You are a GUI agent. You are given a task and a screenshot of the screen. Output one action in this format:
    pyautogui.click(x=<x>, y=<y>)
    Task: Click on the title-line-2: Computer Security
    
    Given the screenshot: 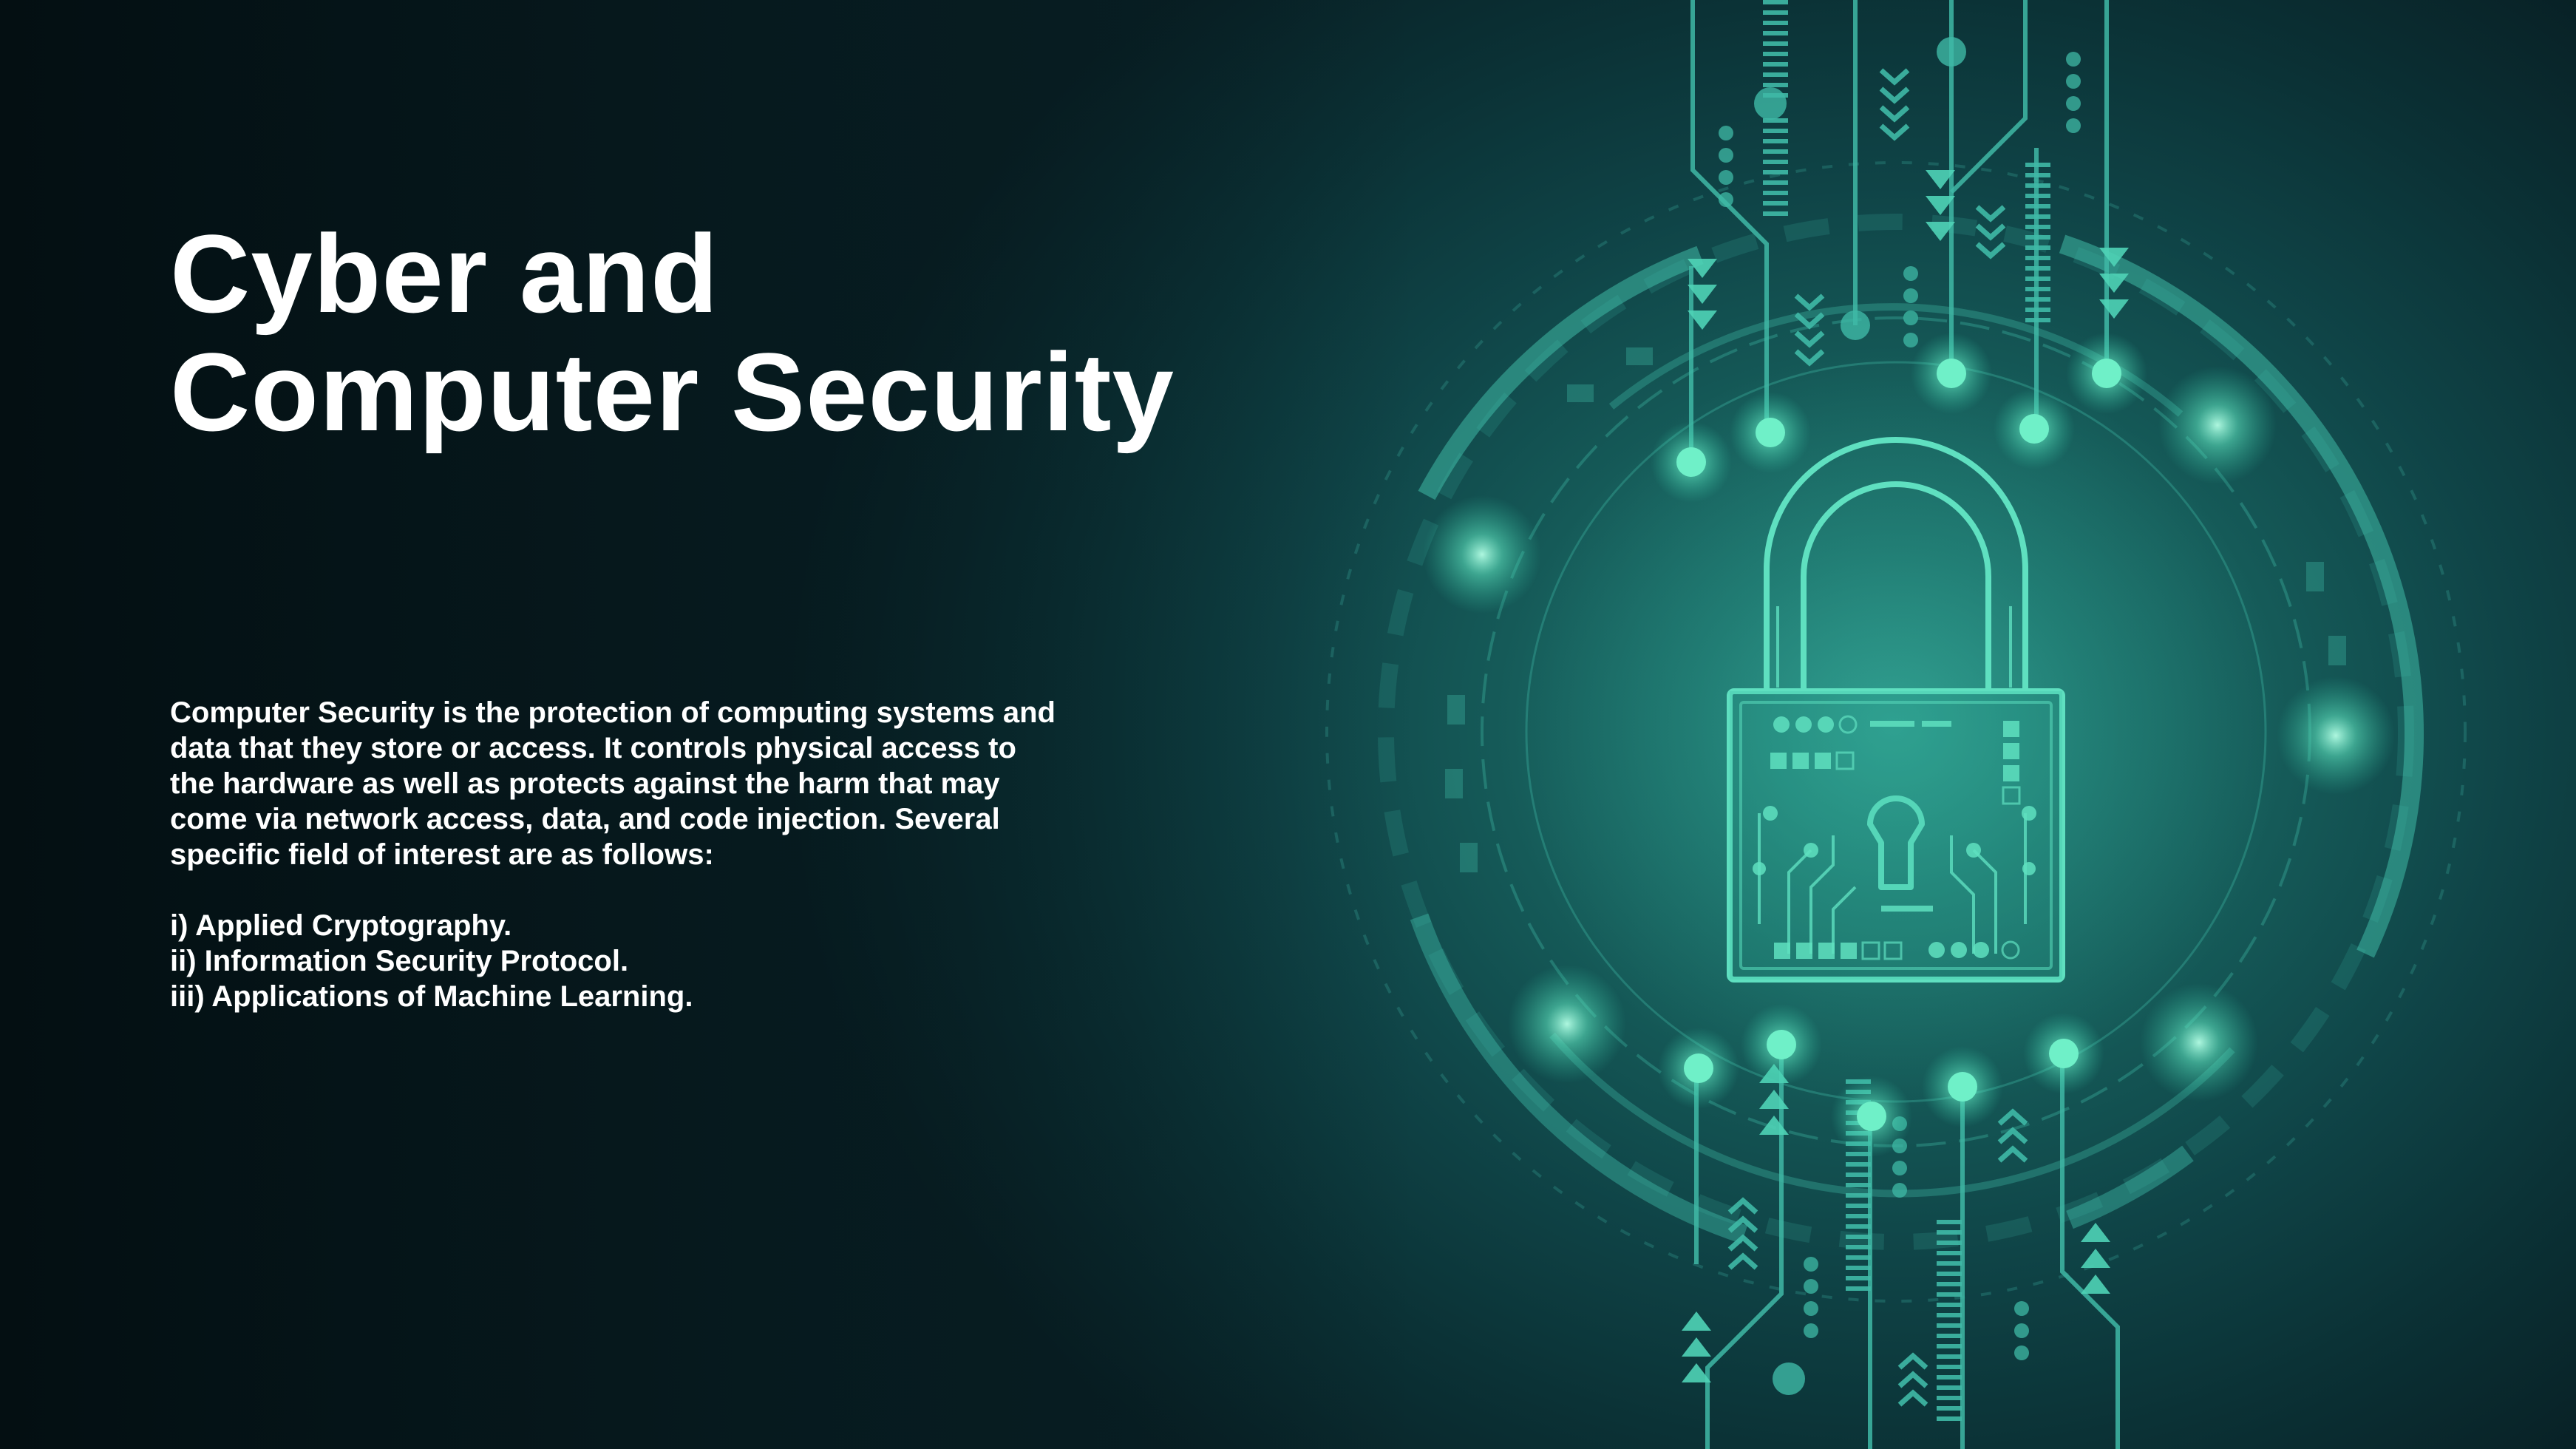 What is the action you would take?
    pyautogui.click(x=672, y=392)
    